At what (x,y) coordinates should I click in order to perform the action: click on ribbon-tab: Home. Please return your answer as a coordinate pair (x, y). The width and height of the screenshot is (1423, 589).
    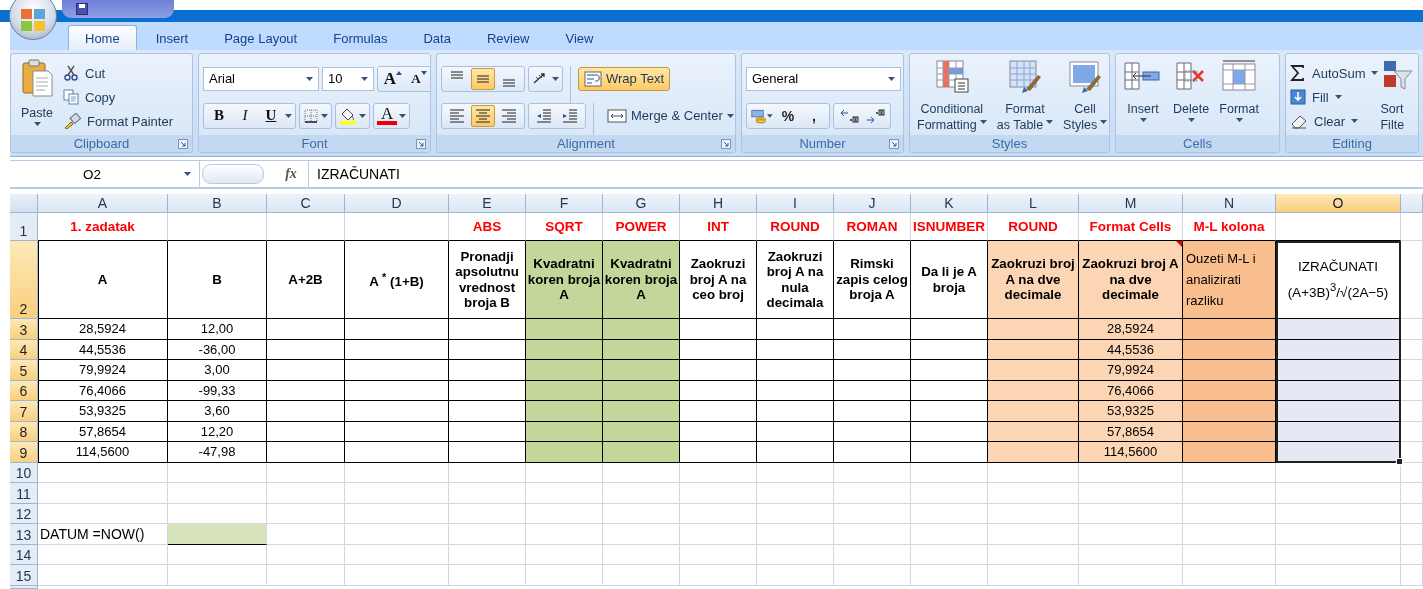
    Looking at the image, I should click on (102, 37).